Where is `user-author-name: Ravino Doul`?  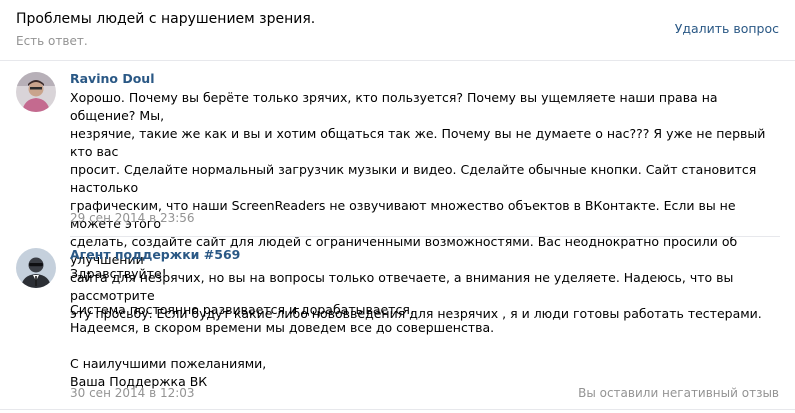 user-author-name: Ravino Doul is located at coordinates (112, 78).